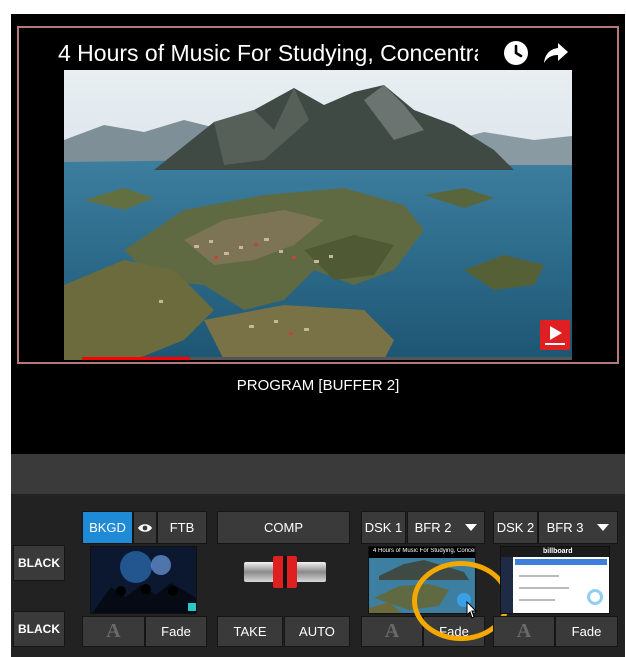 The image size is (626, 657). What do you see at coordinates (136, 358) in the screenshot?
I see `progress-fill` at bounding box center [136, 358].